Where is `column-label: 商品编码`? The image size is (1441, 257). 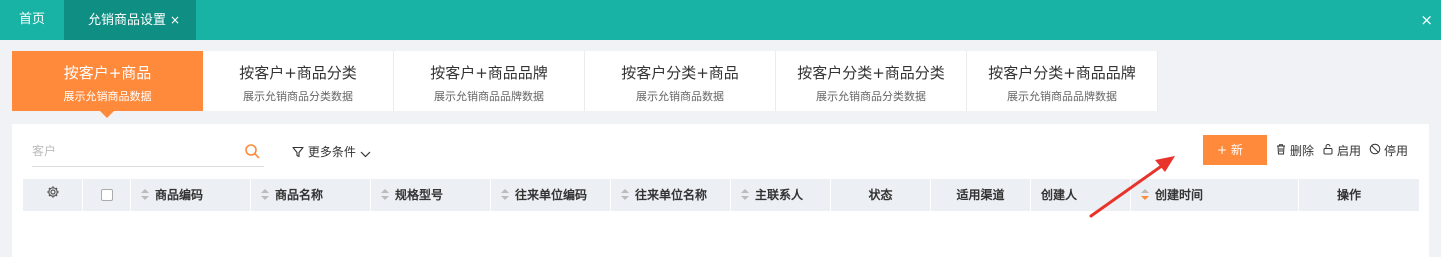
column-label: 商品编码 is located at coordinates (179, 195).